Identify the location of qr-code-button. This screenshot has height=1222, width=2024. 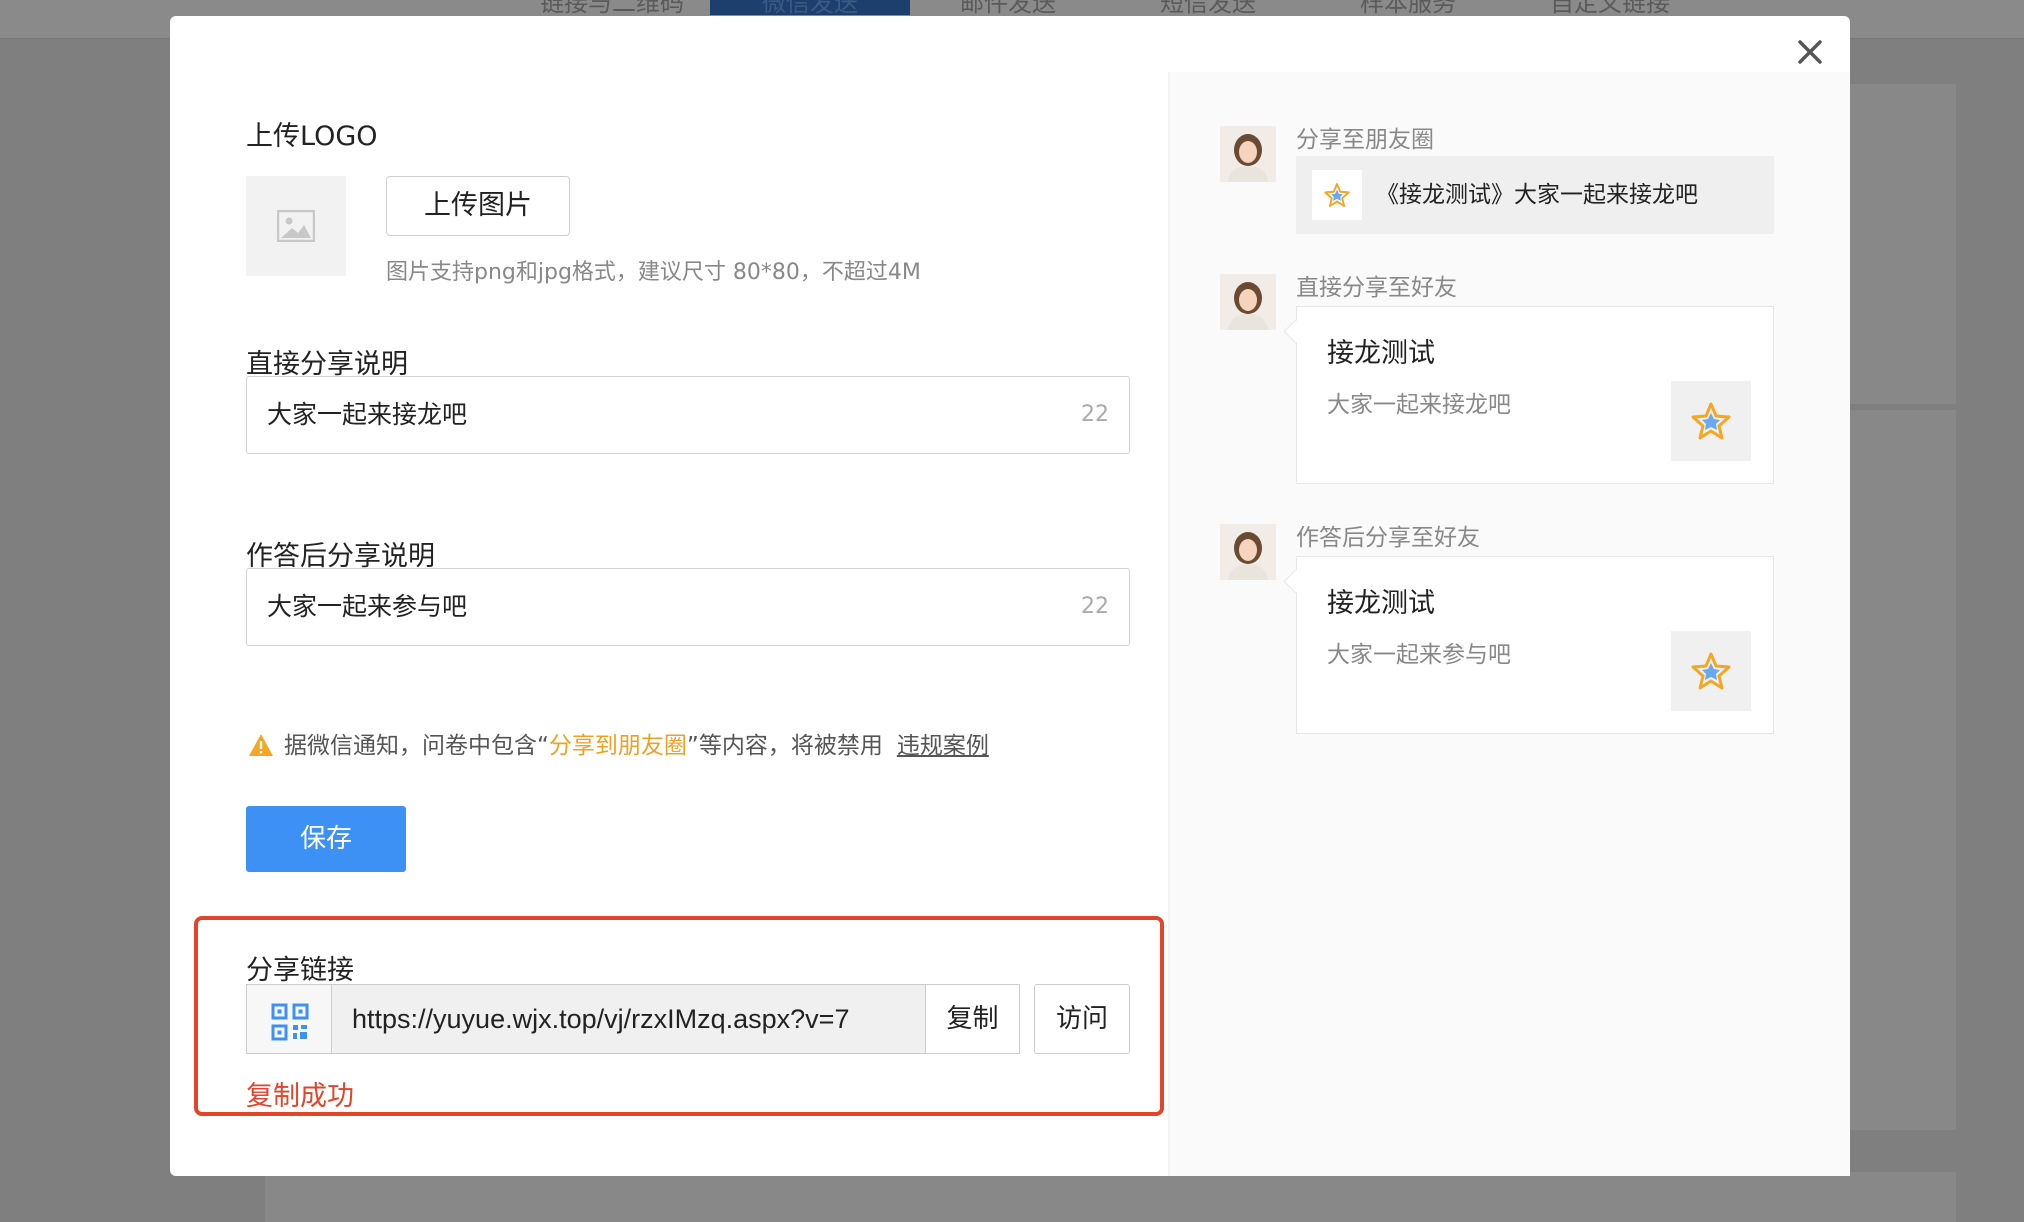
(289, 1019).